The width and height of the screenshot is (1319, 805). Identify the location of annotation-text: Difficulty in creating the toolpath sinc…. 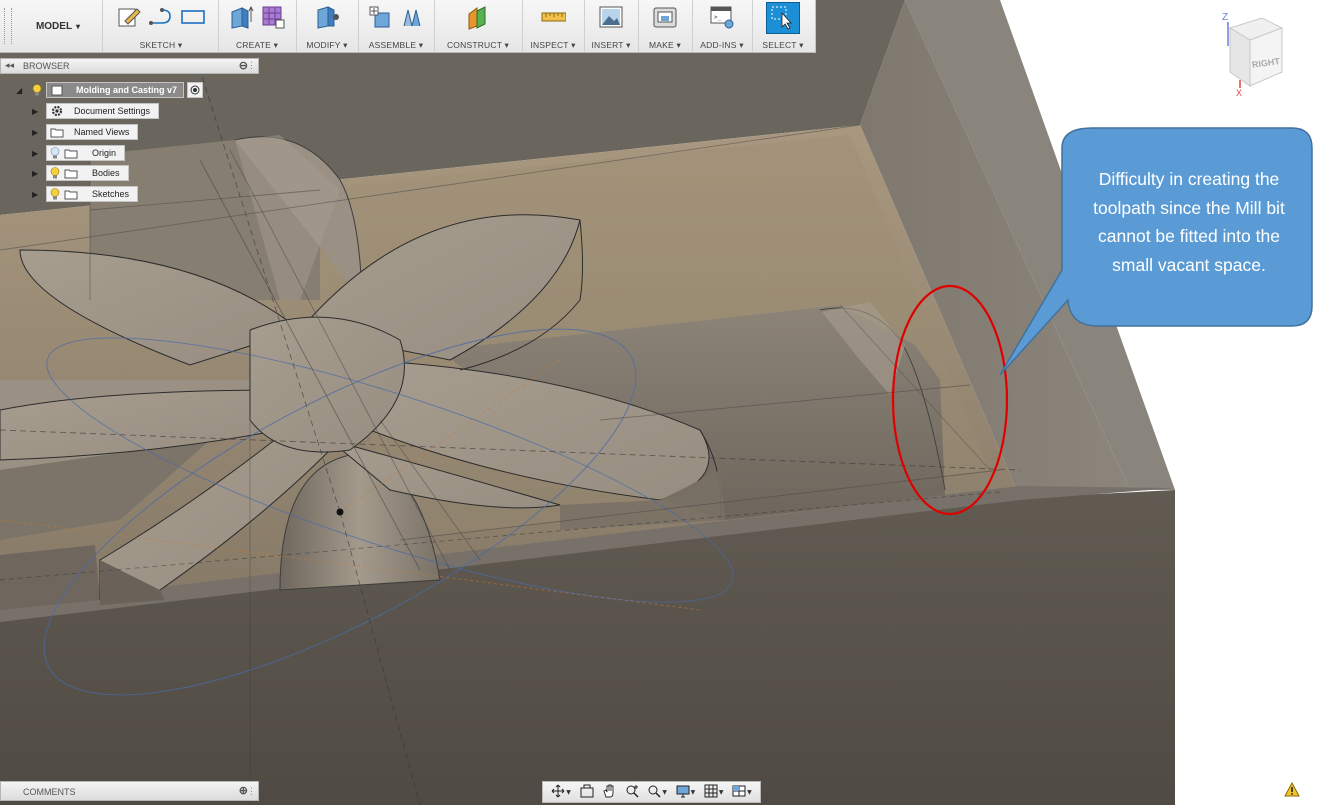
(1189, 222).